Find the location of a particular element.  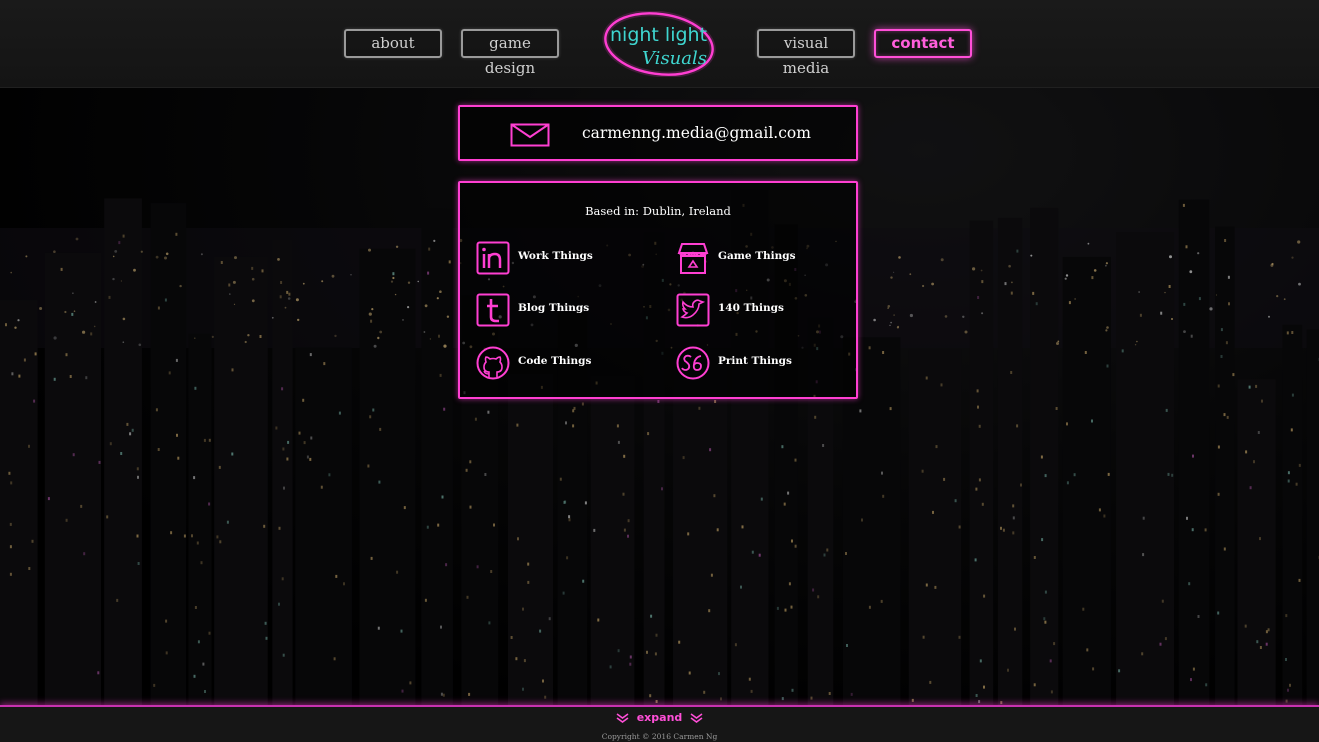

link-label: Work Things is located at coordinates (555, 256).